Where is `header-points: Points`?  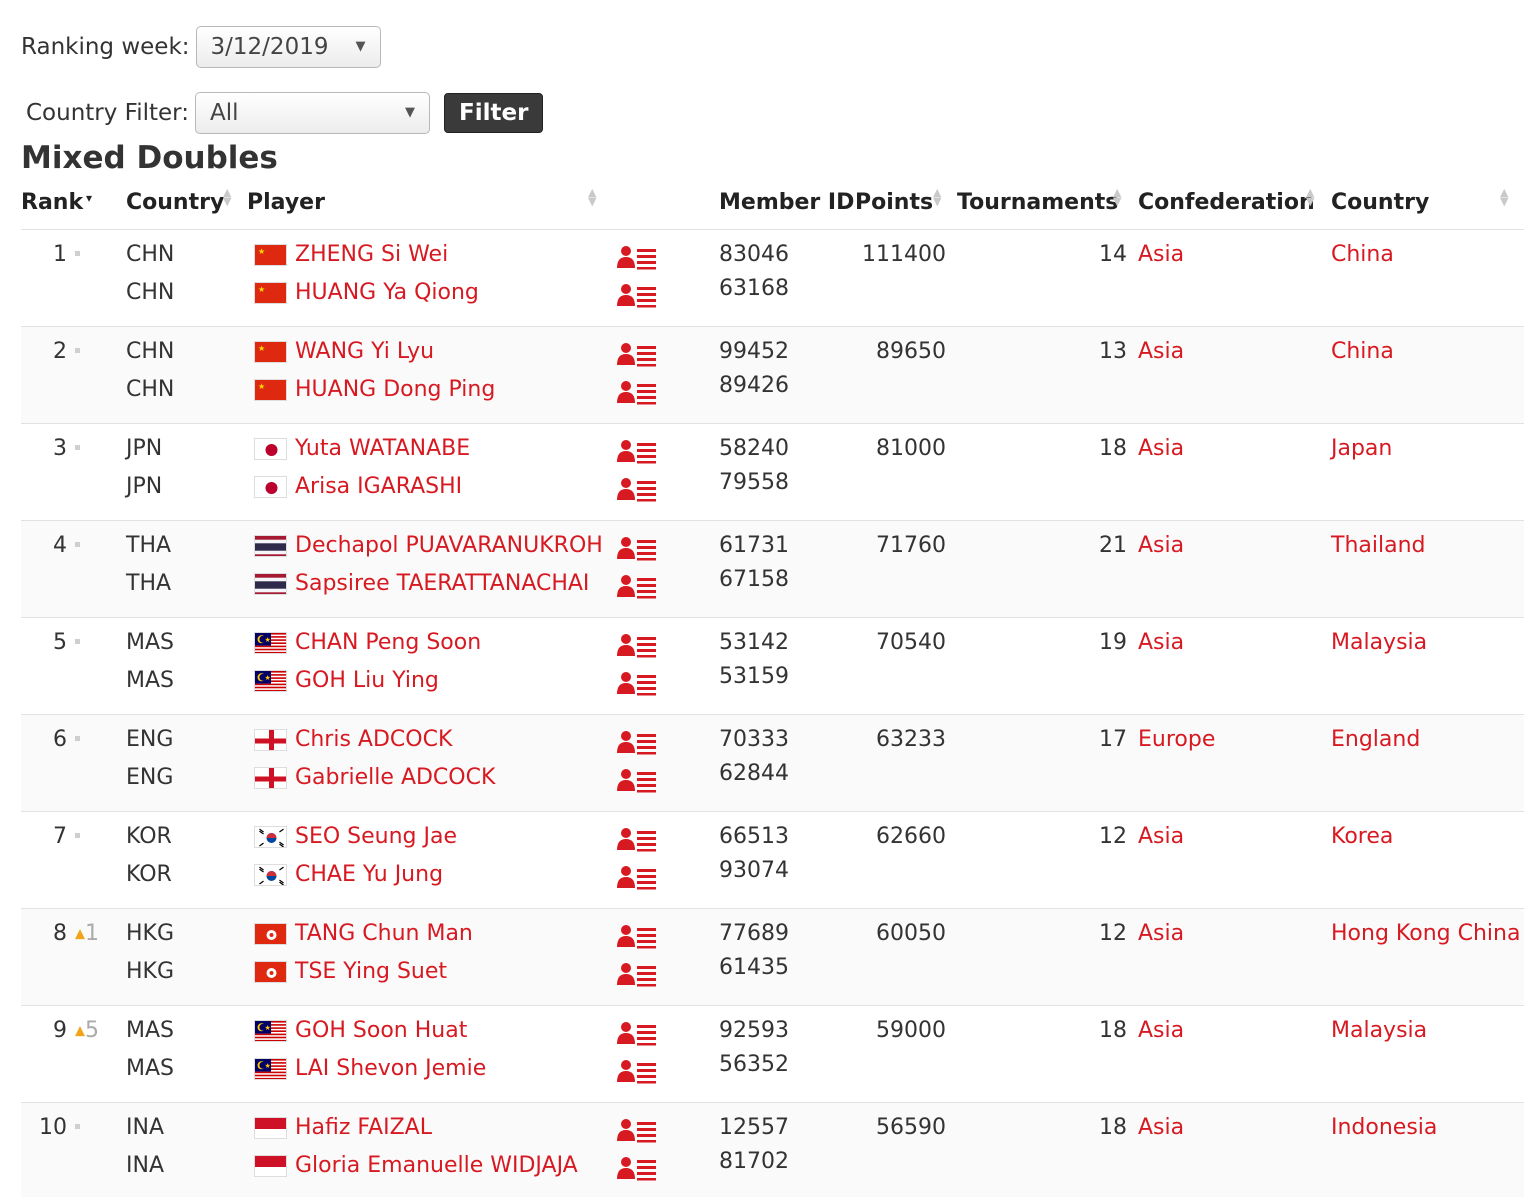
header-points: Points is located at coordinates (894, 202).